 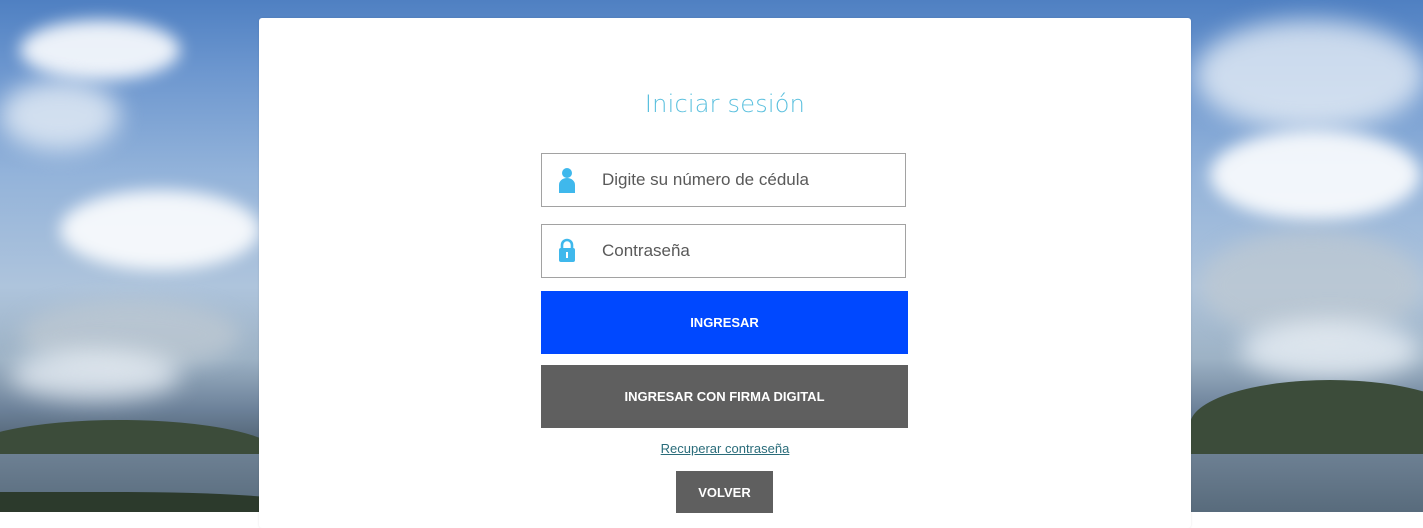 I want to click on id-number-field, so click(x=723, y=180).